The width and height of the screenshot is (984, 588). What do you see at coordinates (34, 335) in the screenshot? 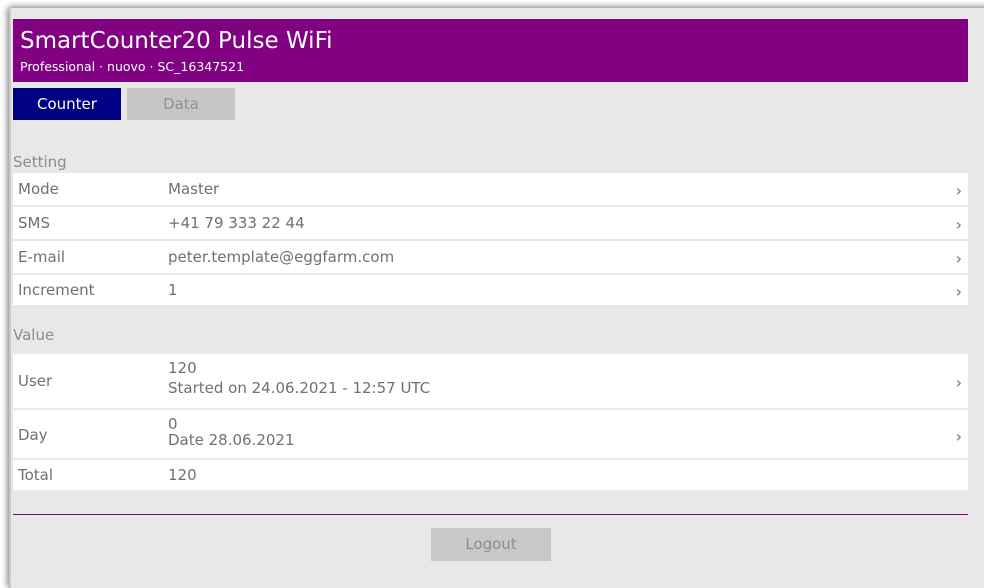
I see `value-heading: Value` at bounding box center [34, 335].